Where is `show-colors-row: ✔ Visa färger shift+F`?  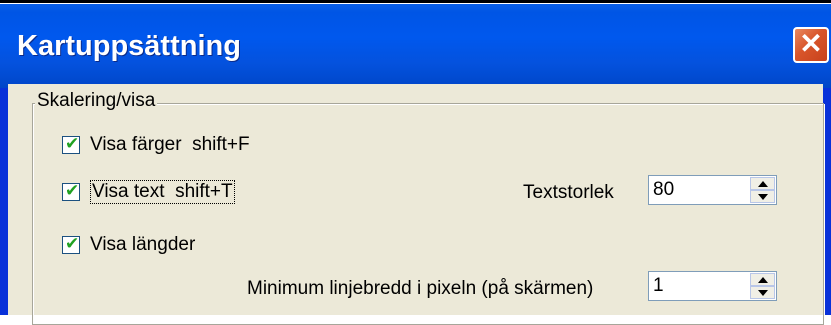
show-colors-row: ✔ Visa färger shift+F is located at coordinates (156, 145).